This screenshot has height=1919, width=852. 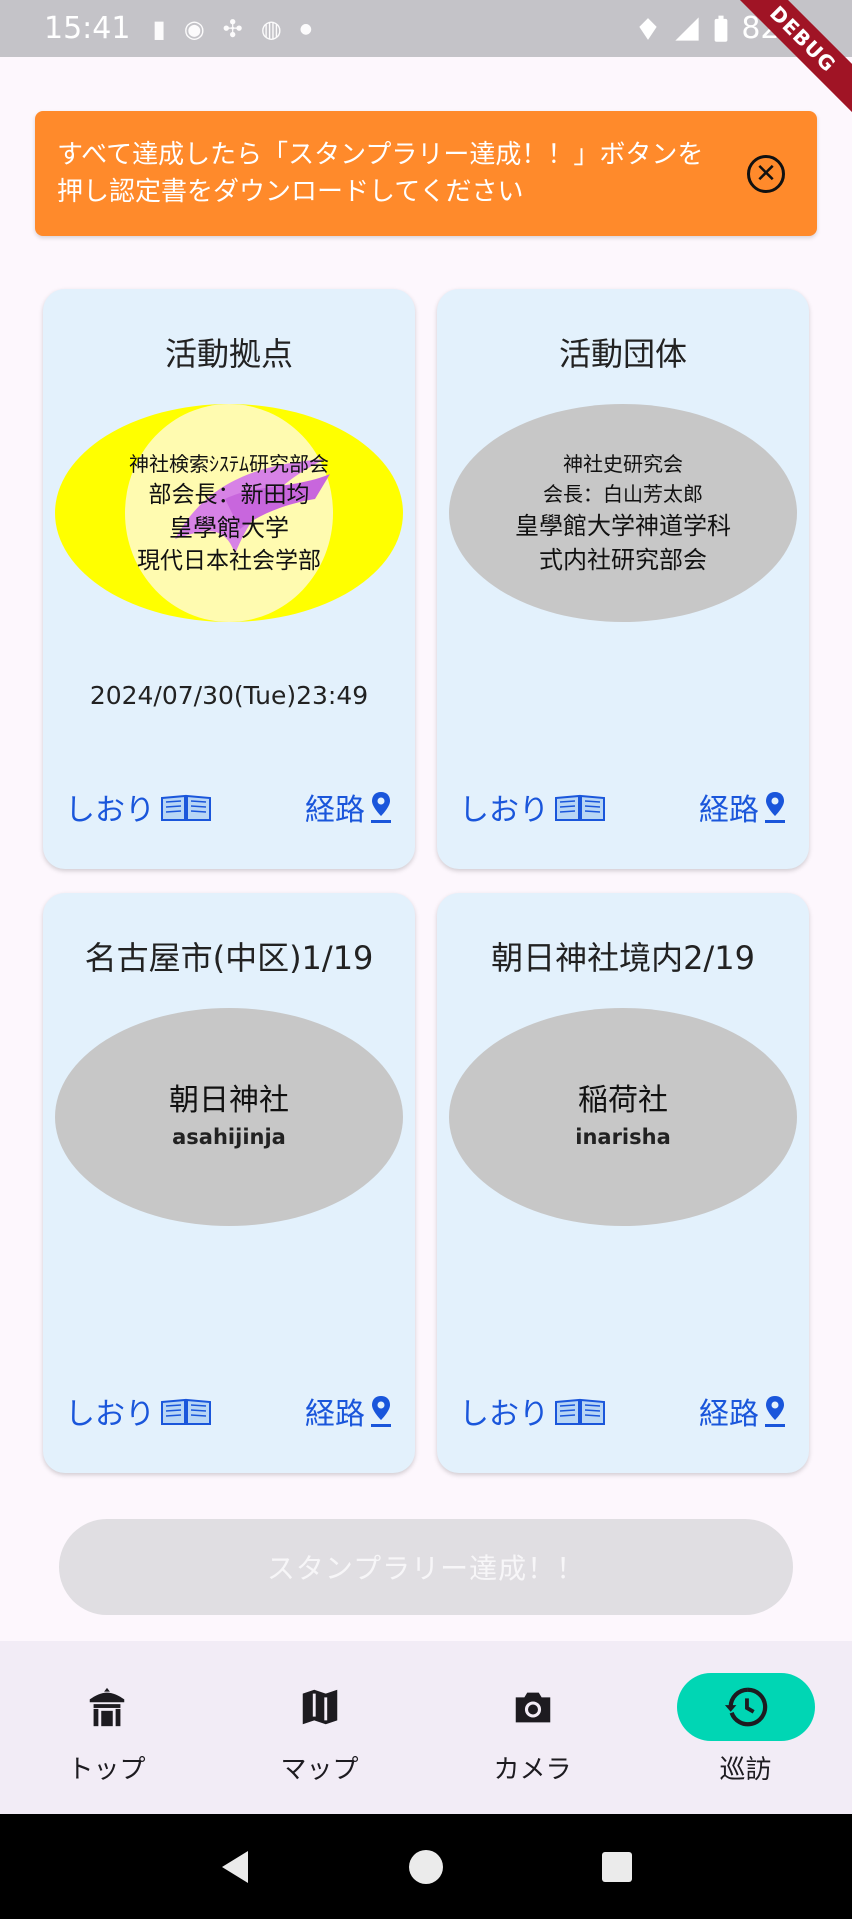 I want to click on nav-item-top: トップ, so click(x=106, y=1727).